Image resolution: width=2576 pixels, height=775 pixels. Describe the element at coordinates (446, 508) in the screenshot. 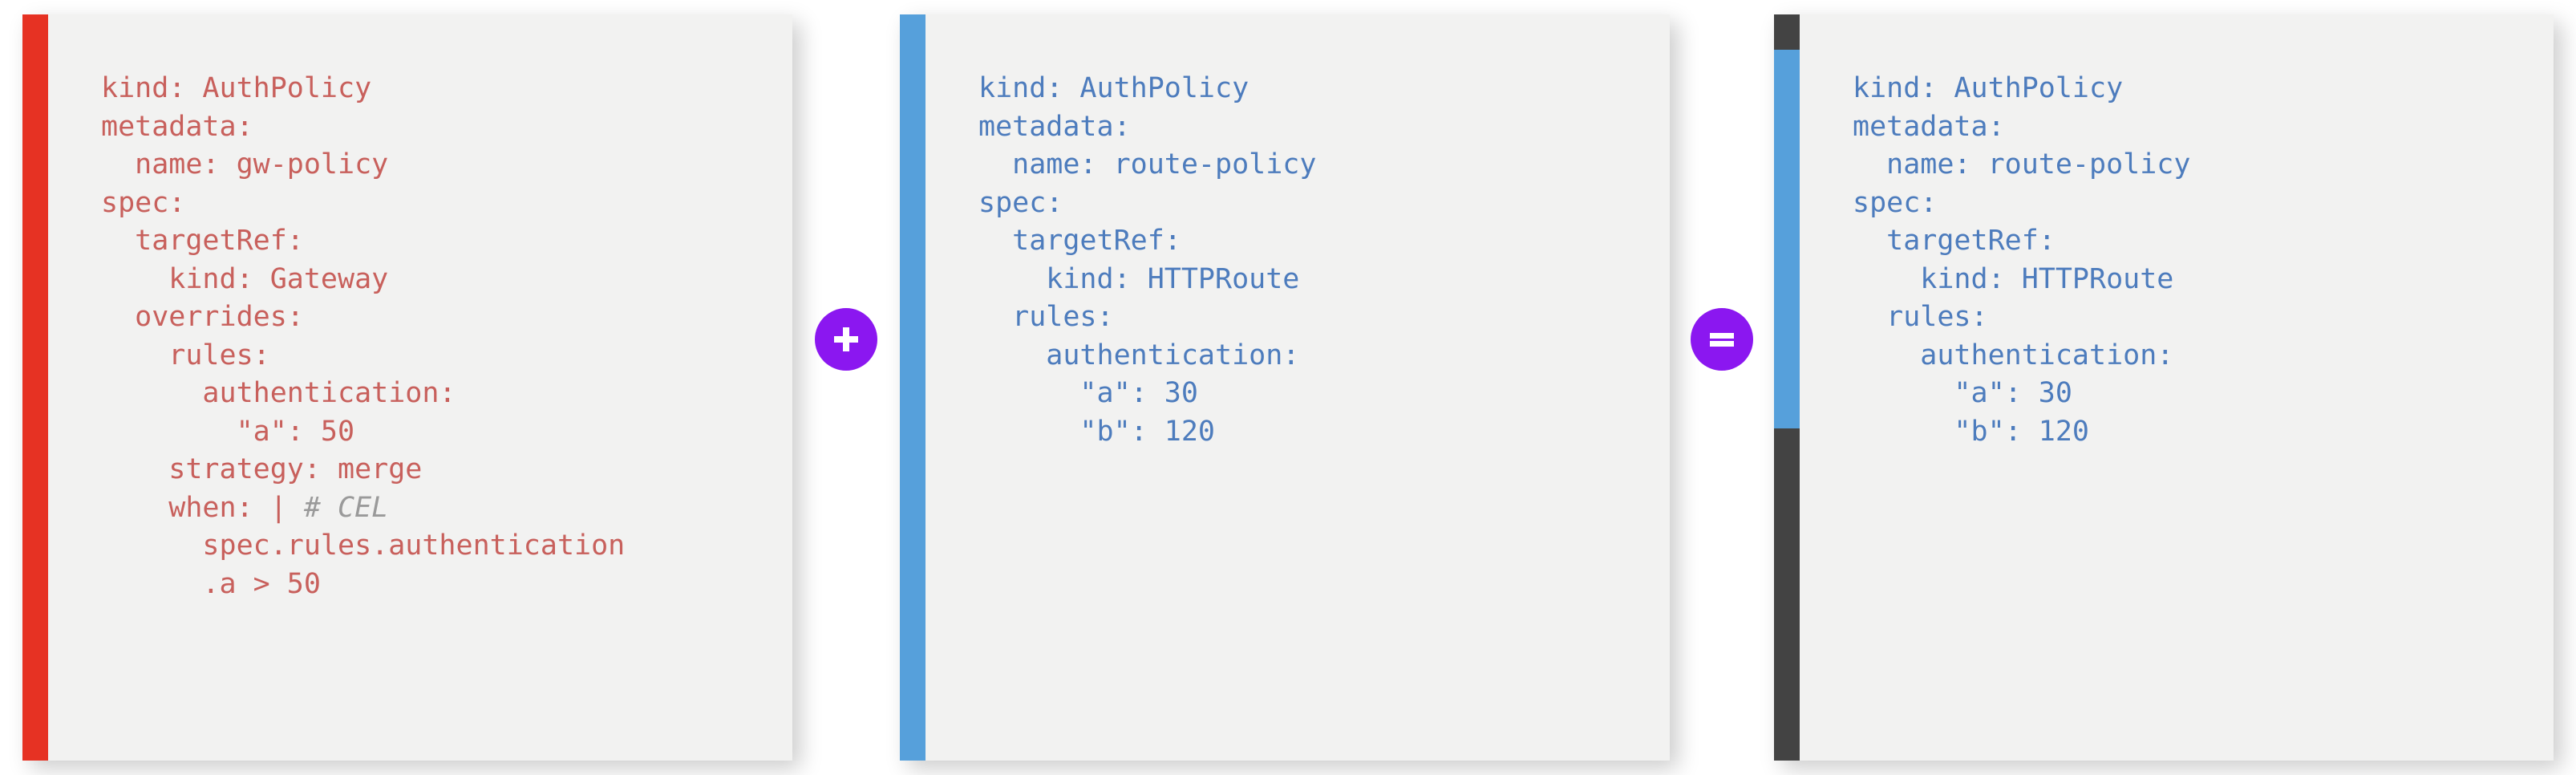

I see `code-line-when: when: | # CEL` at that location.